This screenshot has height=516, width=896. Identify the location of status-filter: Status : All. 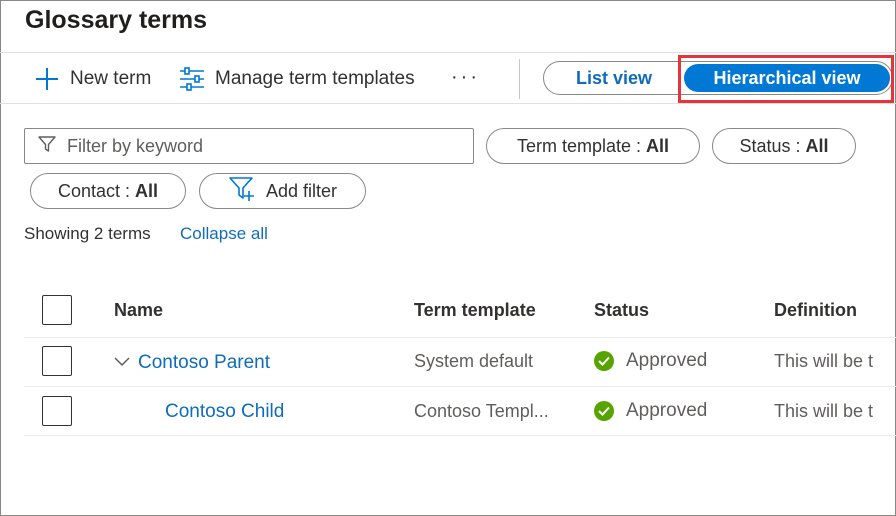
(784, 146).